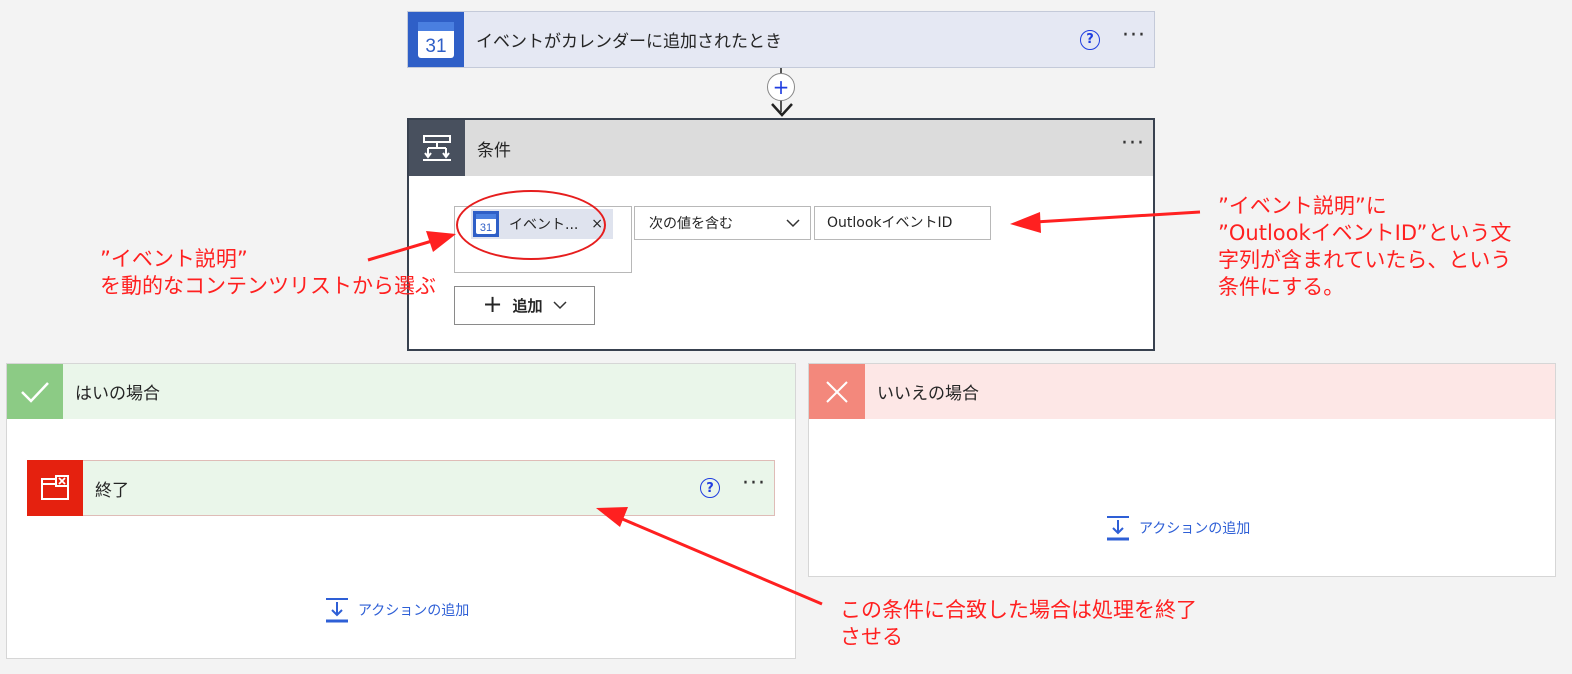 The image size is (1572, 674). I want to click on annotation-ellipse, so click(531, 225).